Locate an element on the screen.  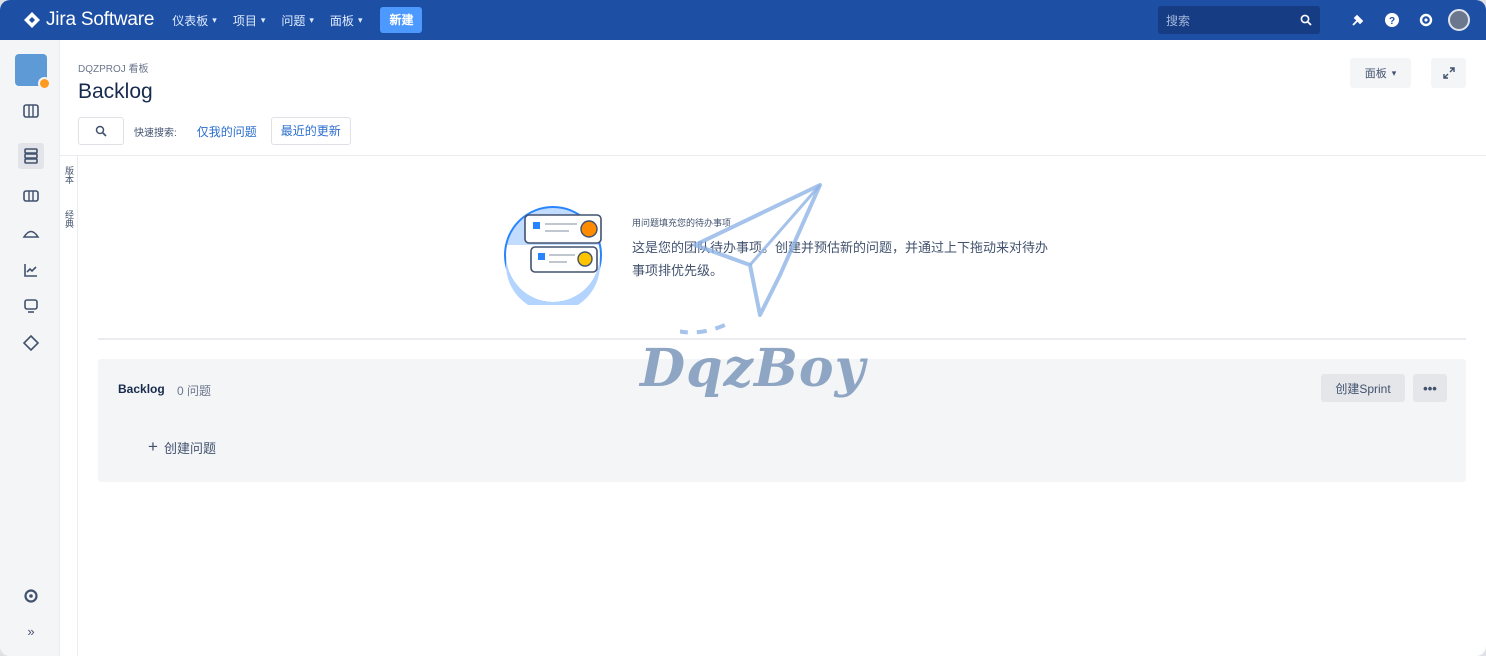
quick-filter-recently-updated: 最近的更新 is located at coordinates (310, 131).